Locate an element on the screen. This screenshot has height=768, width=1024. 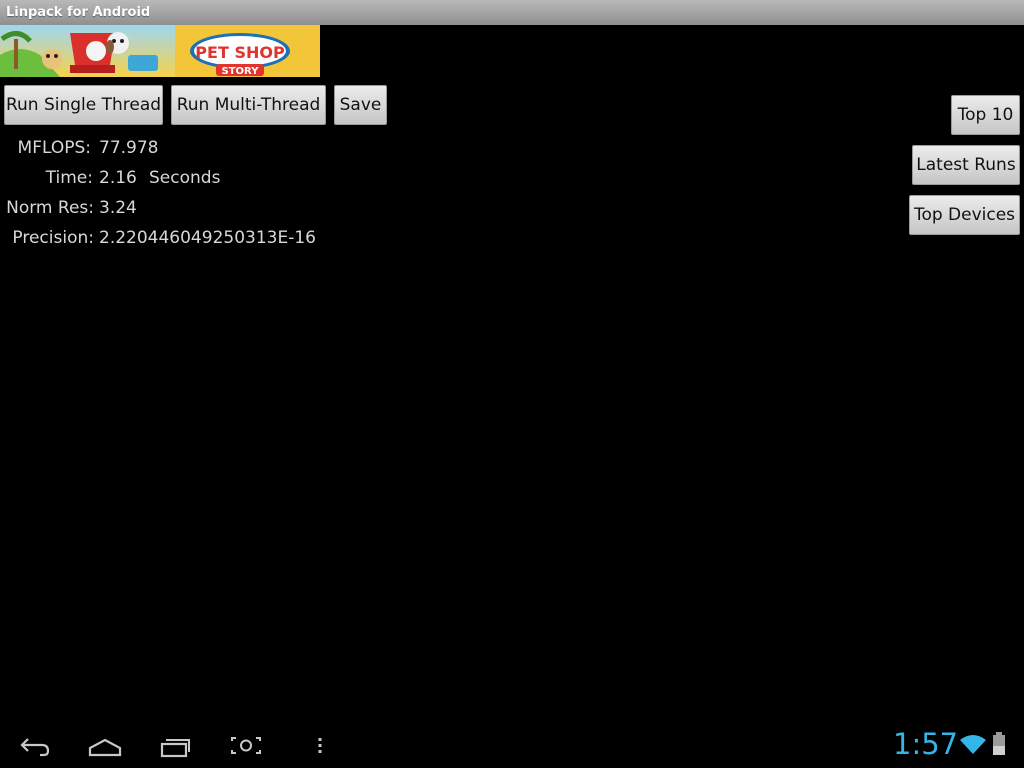
ad-banner: PET SHOP STORY is located at coordinates (160, 51).